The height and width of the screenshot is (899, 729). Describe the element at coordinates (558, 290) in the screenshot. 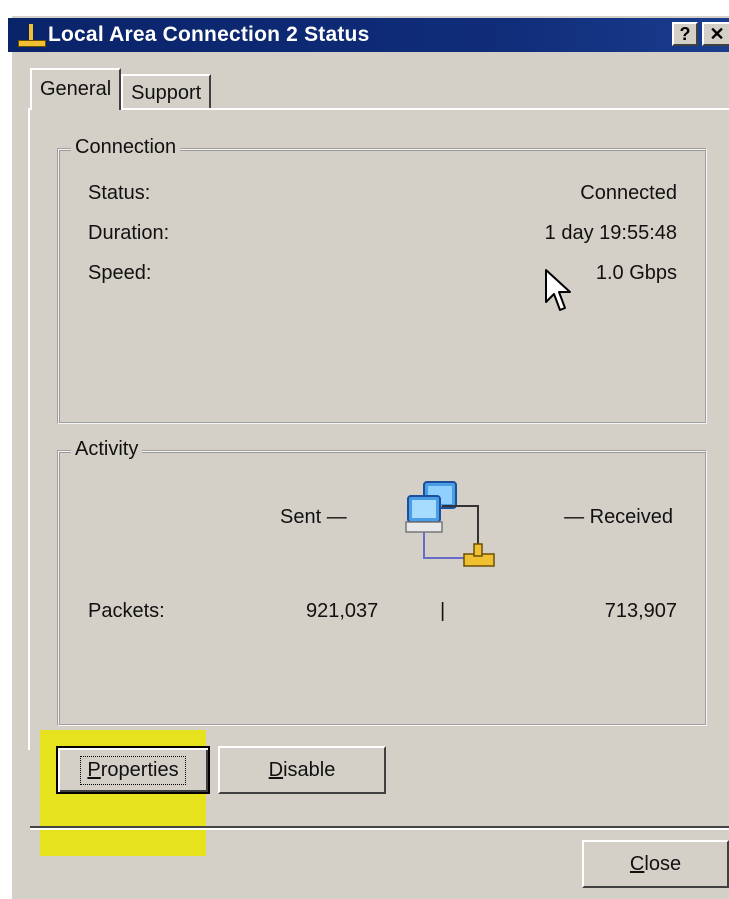

I see `mouse-pointer-icon` at that location.